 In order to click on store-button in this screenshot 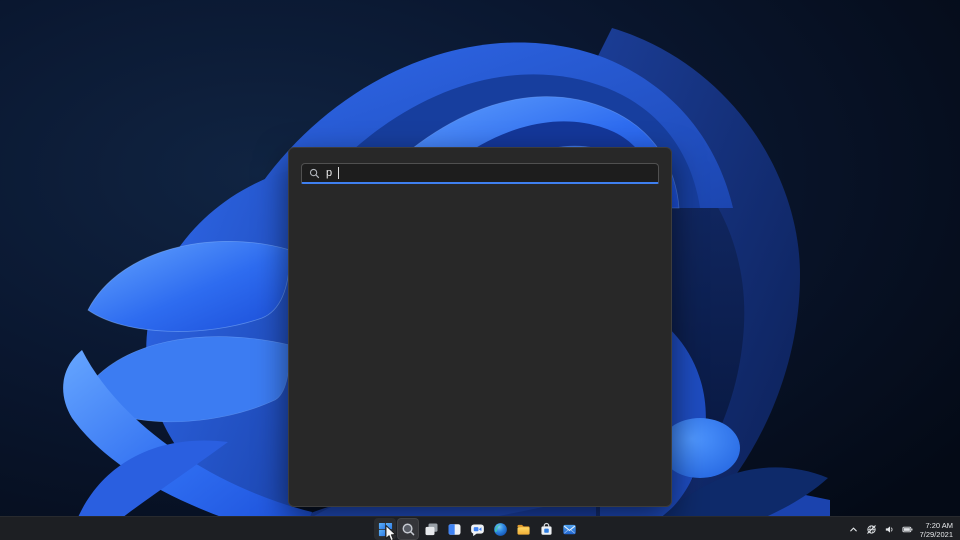, I will do `click(546, 529)`.